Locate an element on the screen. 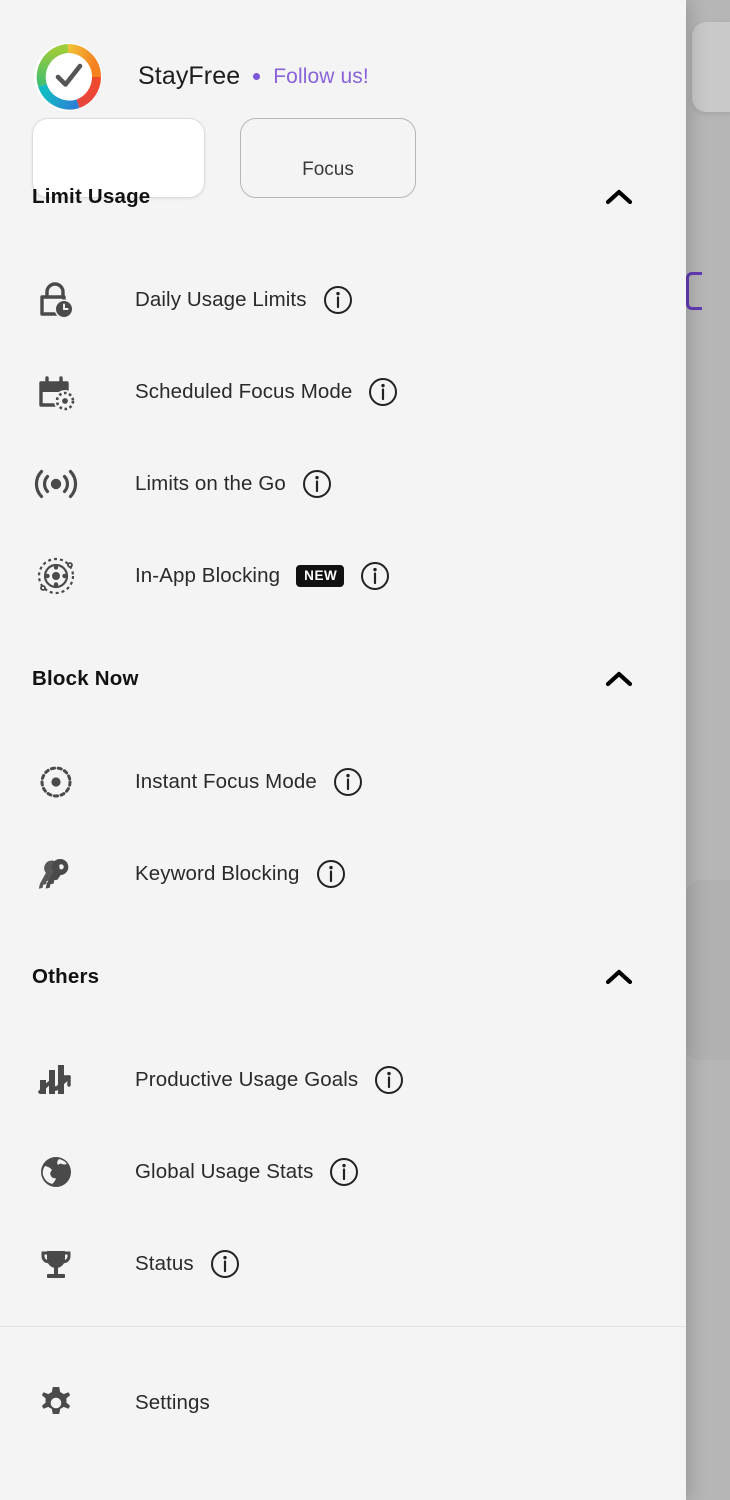 The height and width of the screenshot is (1500, 730). calendar-focus-icon is located at coordinates (56, 392).